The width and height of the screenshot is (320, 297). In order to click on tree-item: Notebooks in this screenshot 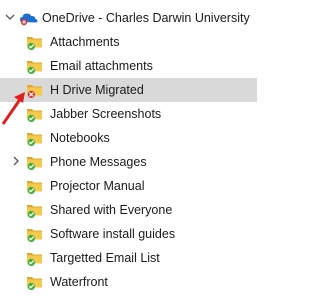, I will do `click(128, 138)`.